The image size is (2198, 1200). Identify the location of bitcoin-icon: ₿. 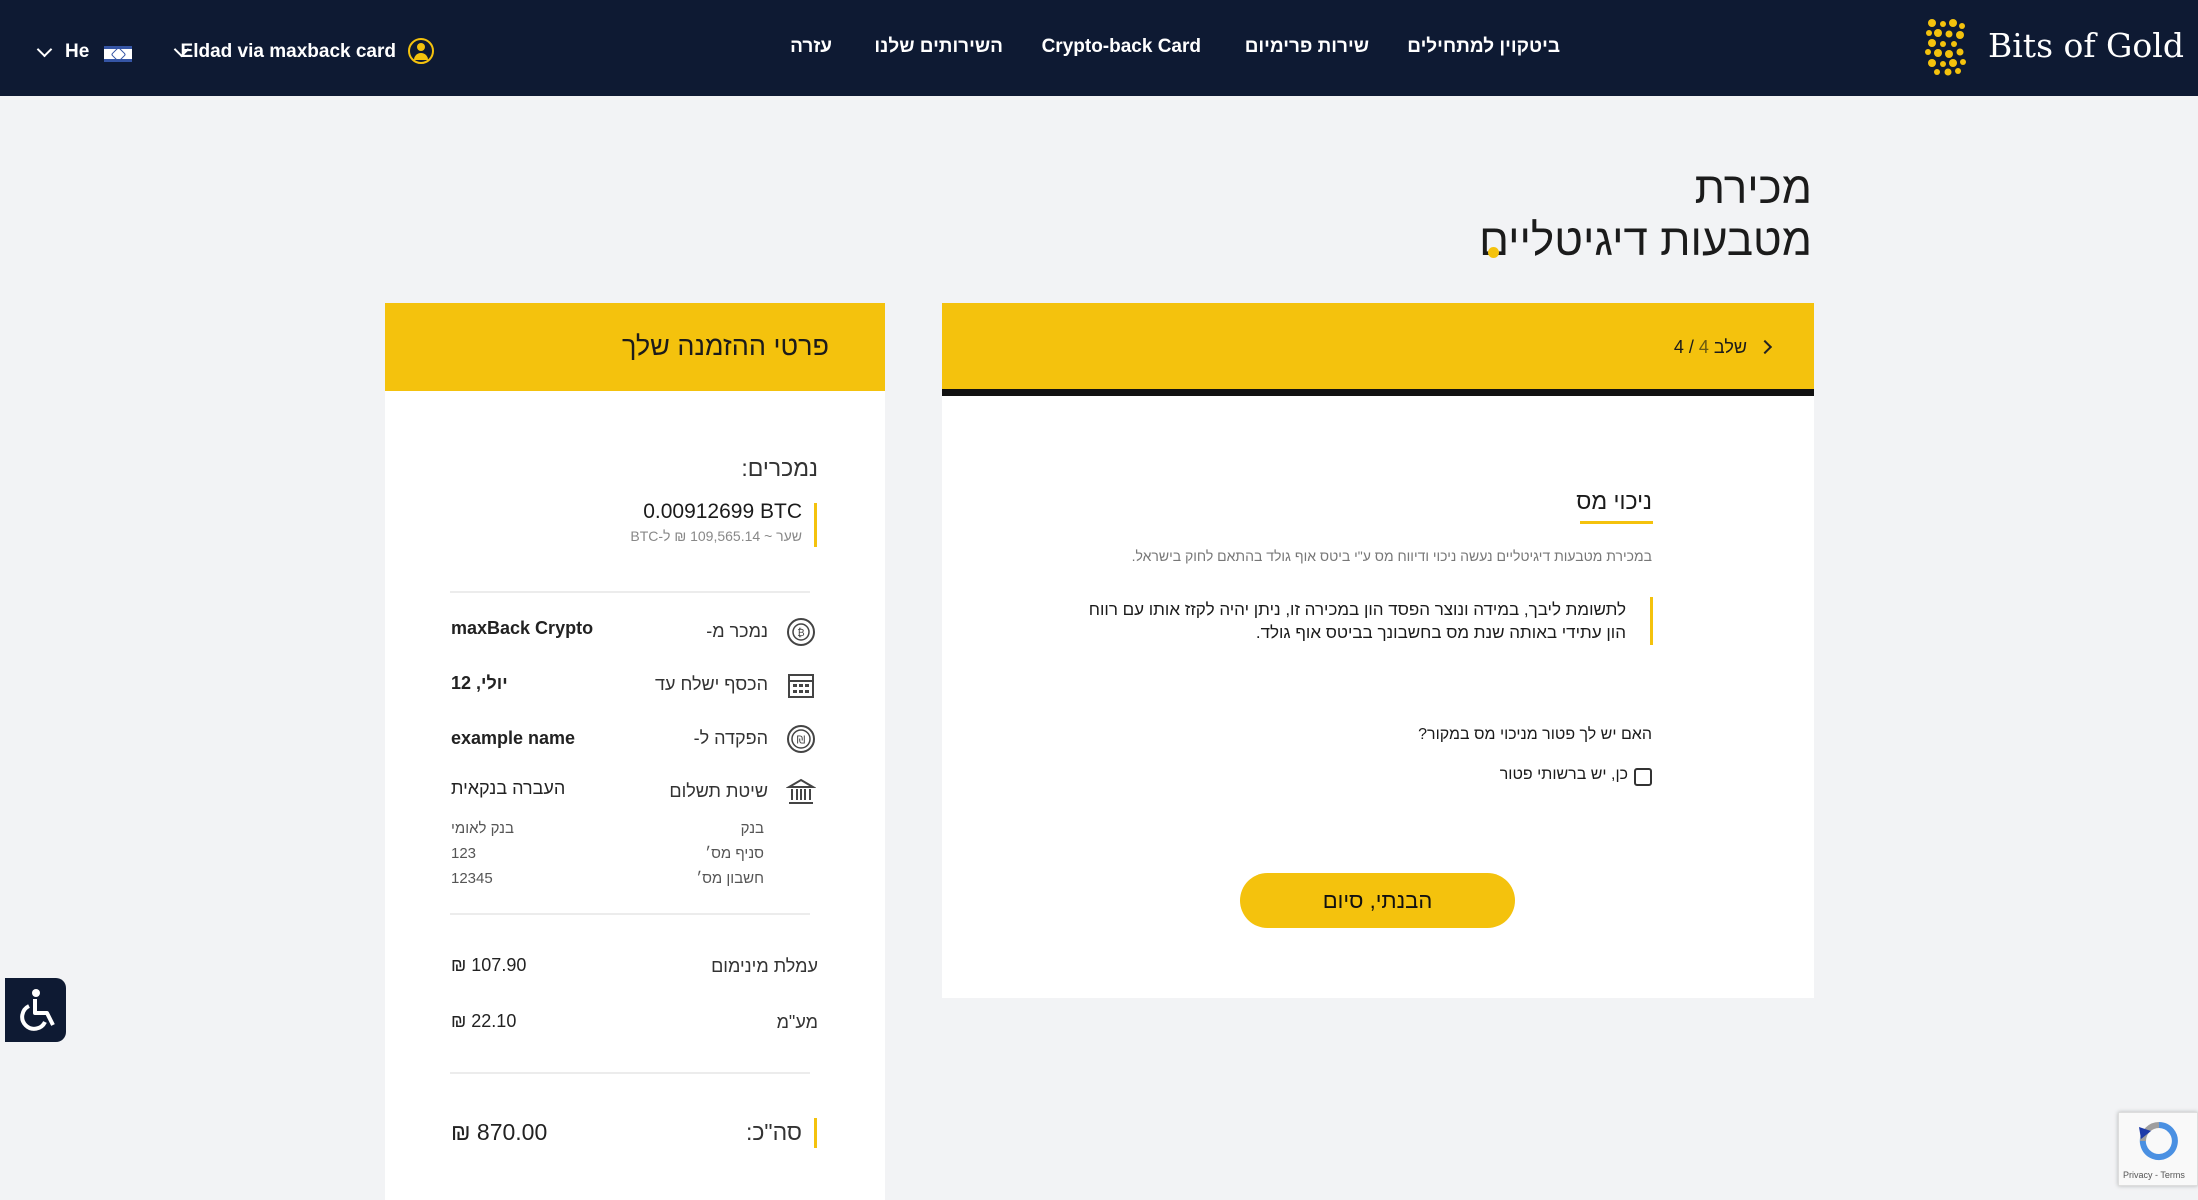
(801, 632).